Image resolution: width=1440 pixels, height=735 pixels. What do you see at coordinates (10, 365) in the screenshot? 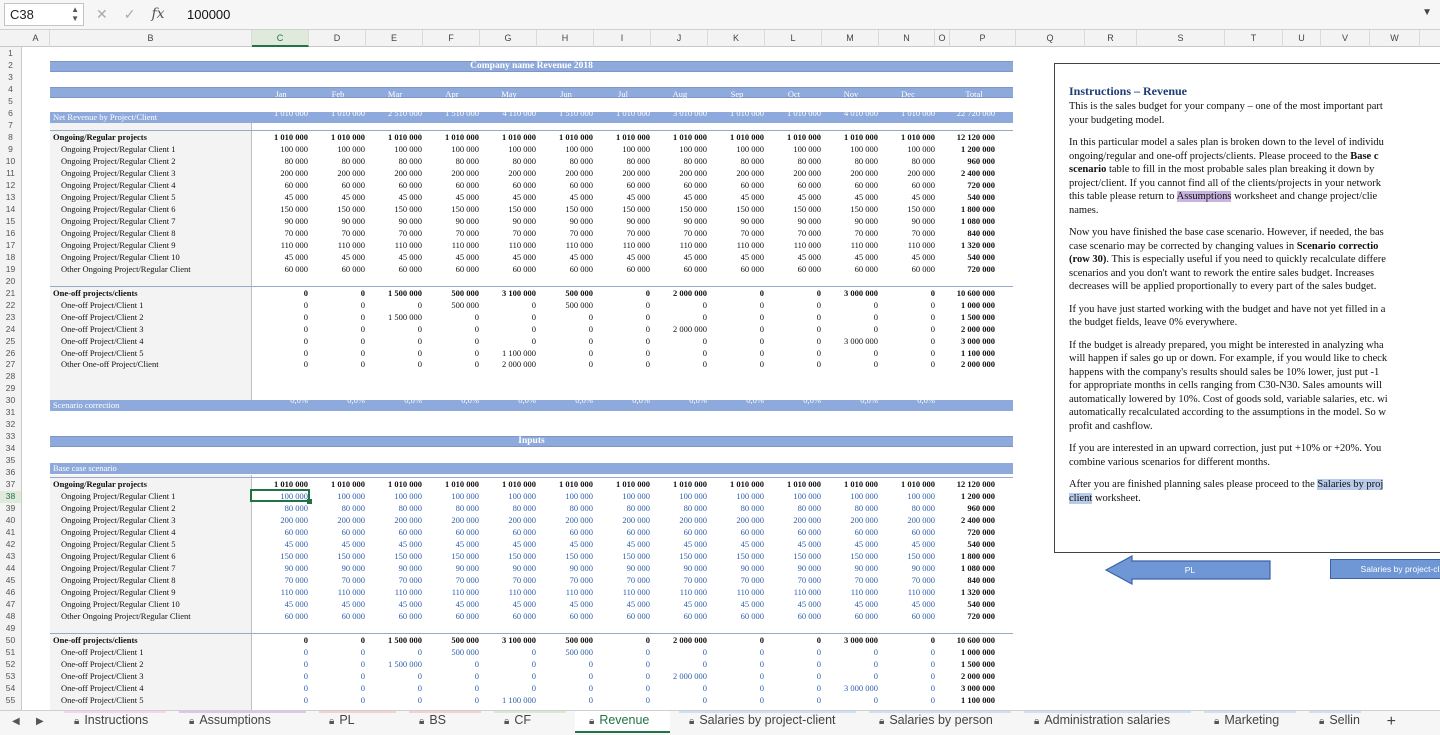
I see `row-header: 27` at bounding box center [10, 365].